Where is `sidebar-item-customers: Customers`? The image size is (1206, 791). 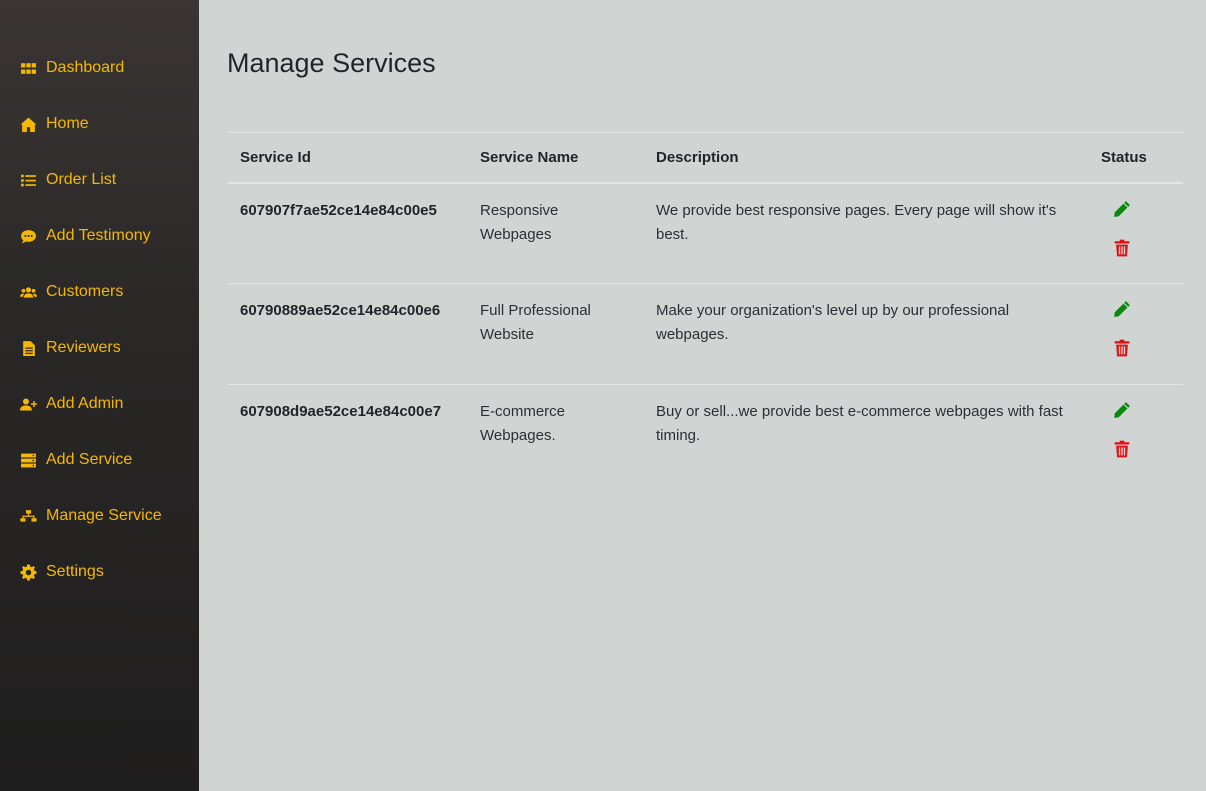
sidebar-item-customers: Customers is located at coordinates (99, 292).